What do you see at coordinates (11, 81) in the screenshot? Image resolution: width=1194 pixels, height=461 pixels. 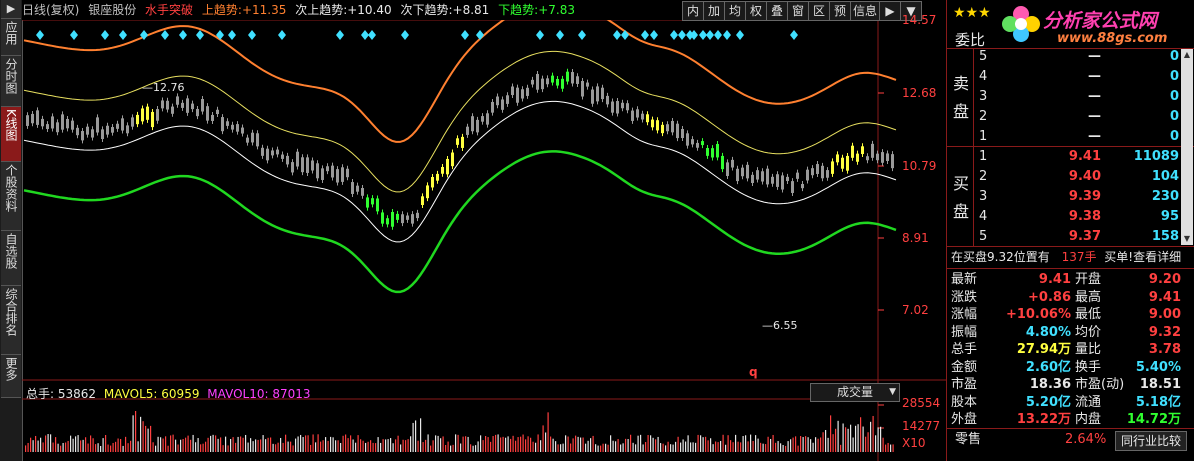 I see `tab-intraday: 分时图` at bounding box center [11, 81].